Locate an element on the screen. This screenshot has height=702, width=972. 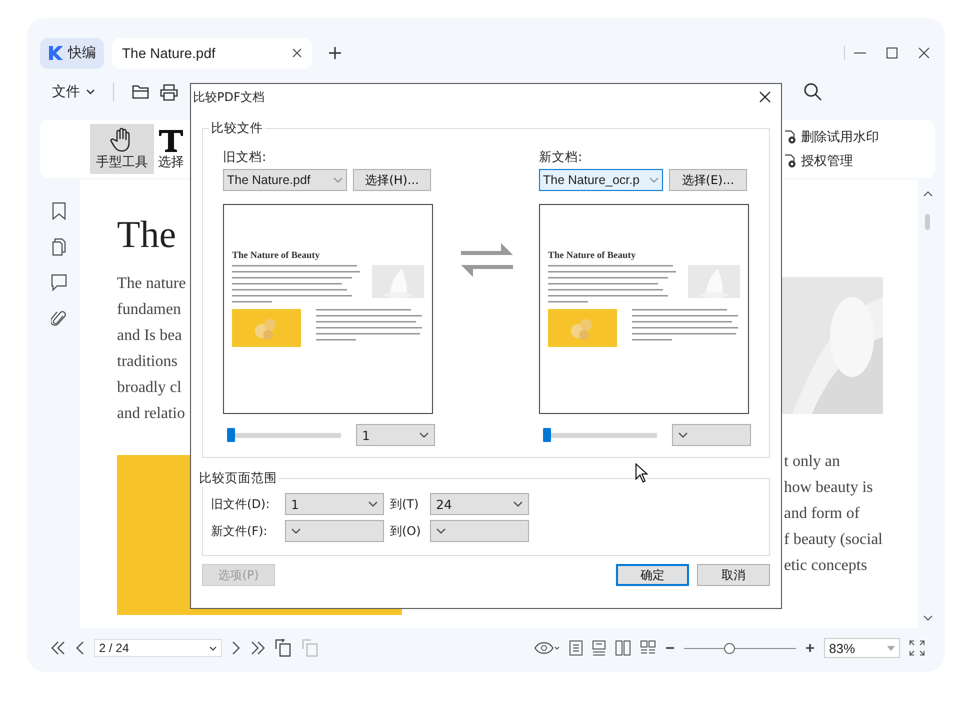
body-text: The nature is located at coordinates (151, 284).